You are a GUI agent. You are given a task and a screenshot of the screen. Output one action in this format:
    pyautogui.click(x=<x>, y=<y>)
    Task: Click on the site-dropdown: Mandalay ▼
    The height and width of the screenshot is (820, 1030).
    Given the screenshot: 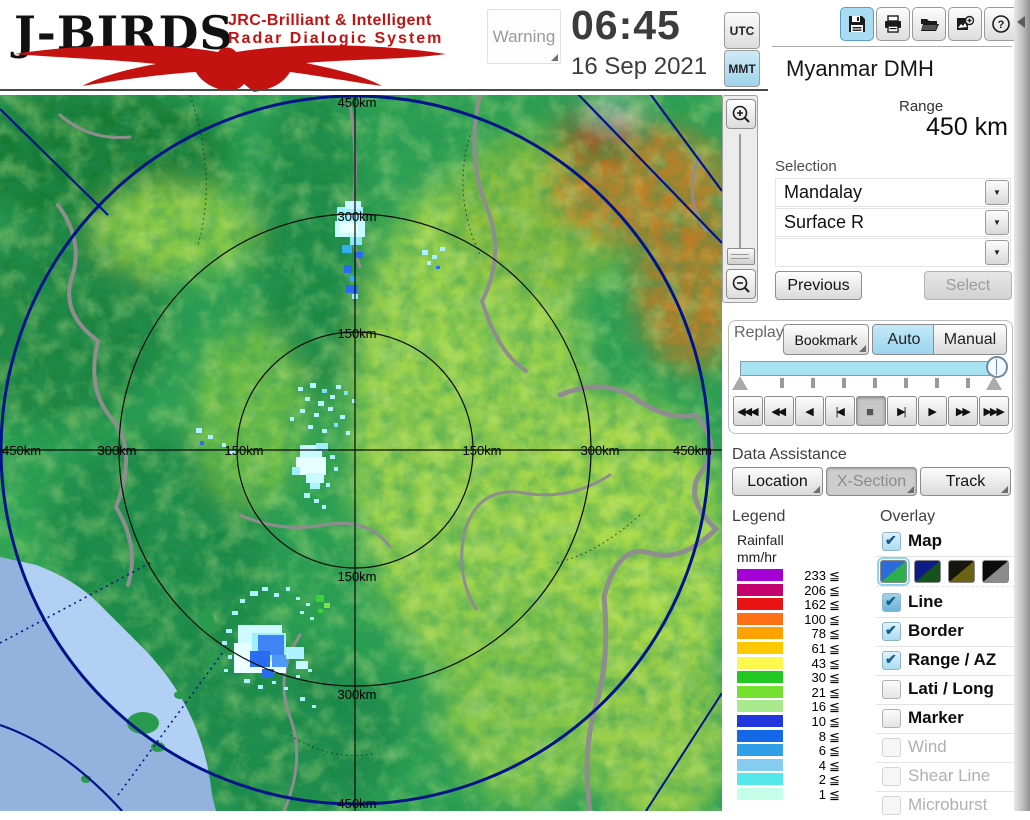 What is the action you would take?
    pyautogui.click(x=893, y=192)
    